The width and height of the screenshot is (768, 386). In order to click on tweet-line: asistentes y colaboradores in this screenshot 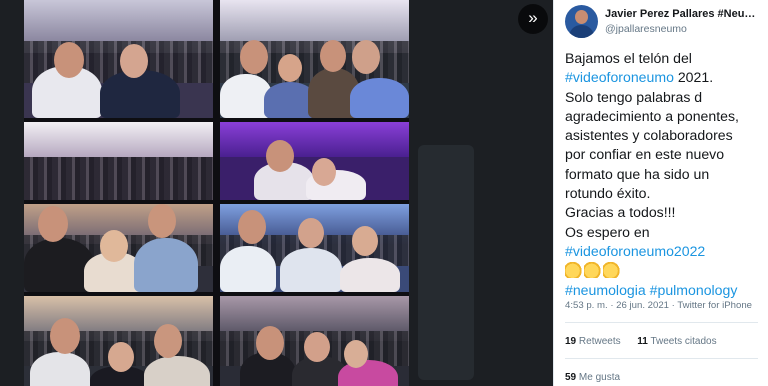, I will do `click(649, 135)`.